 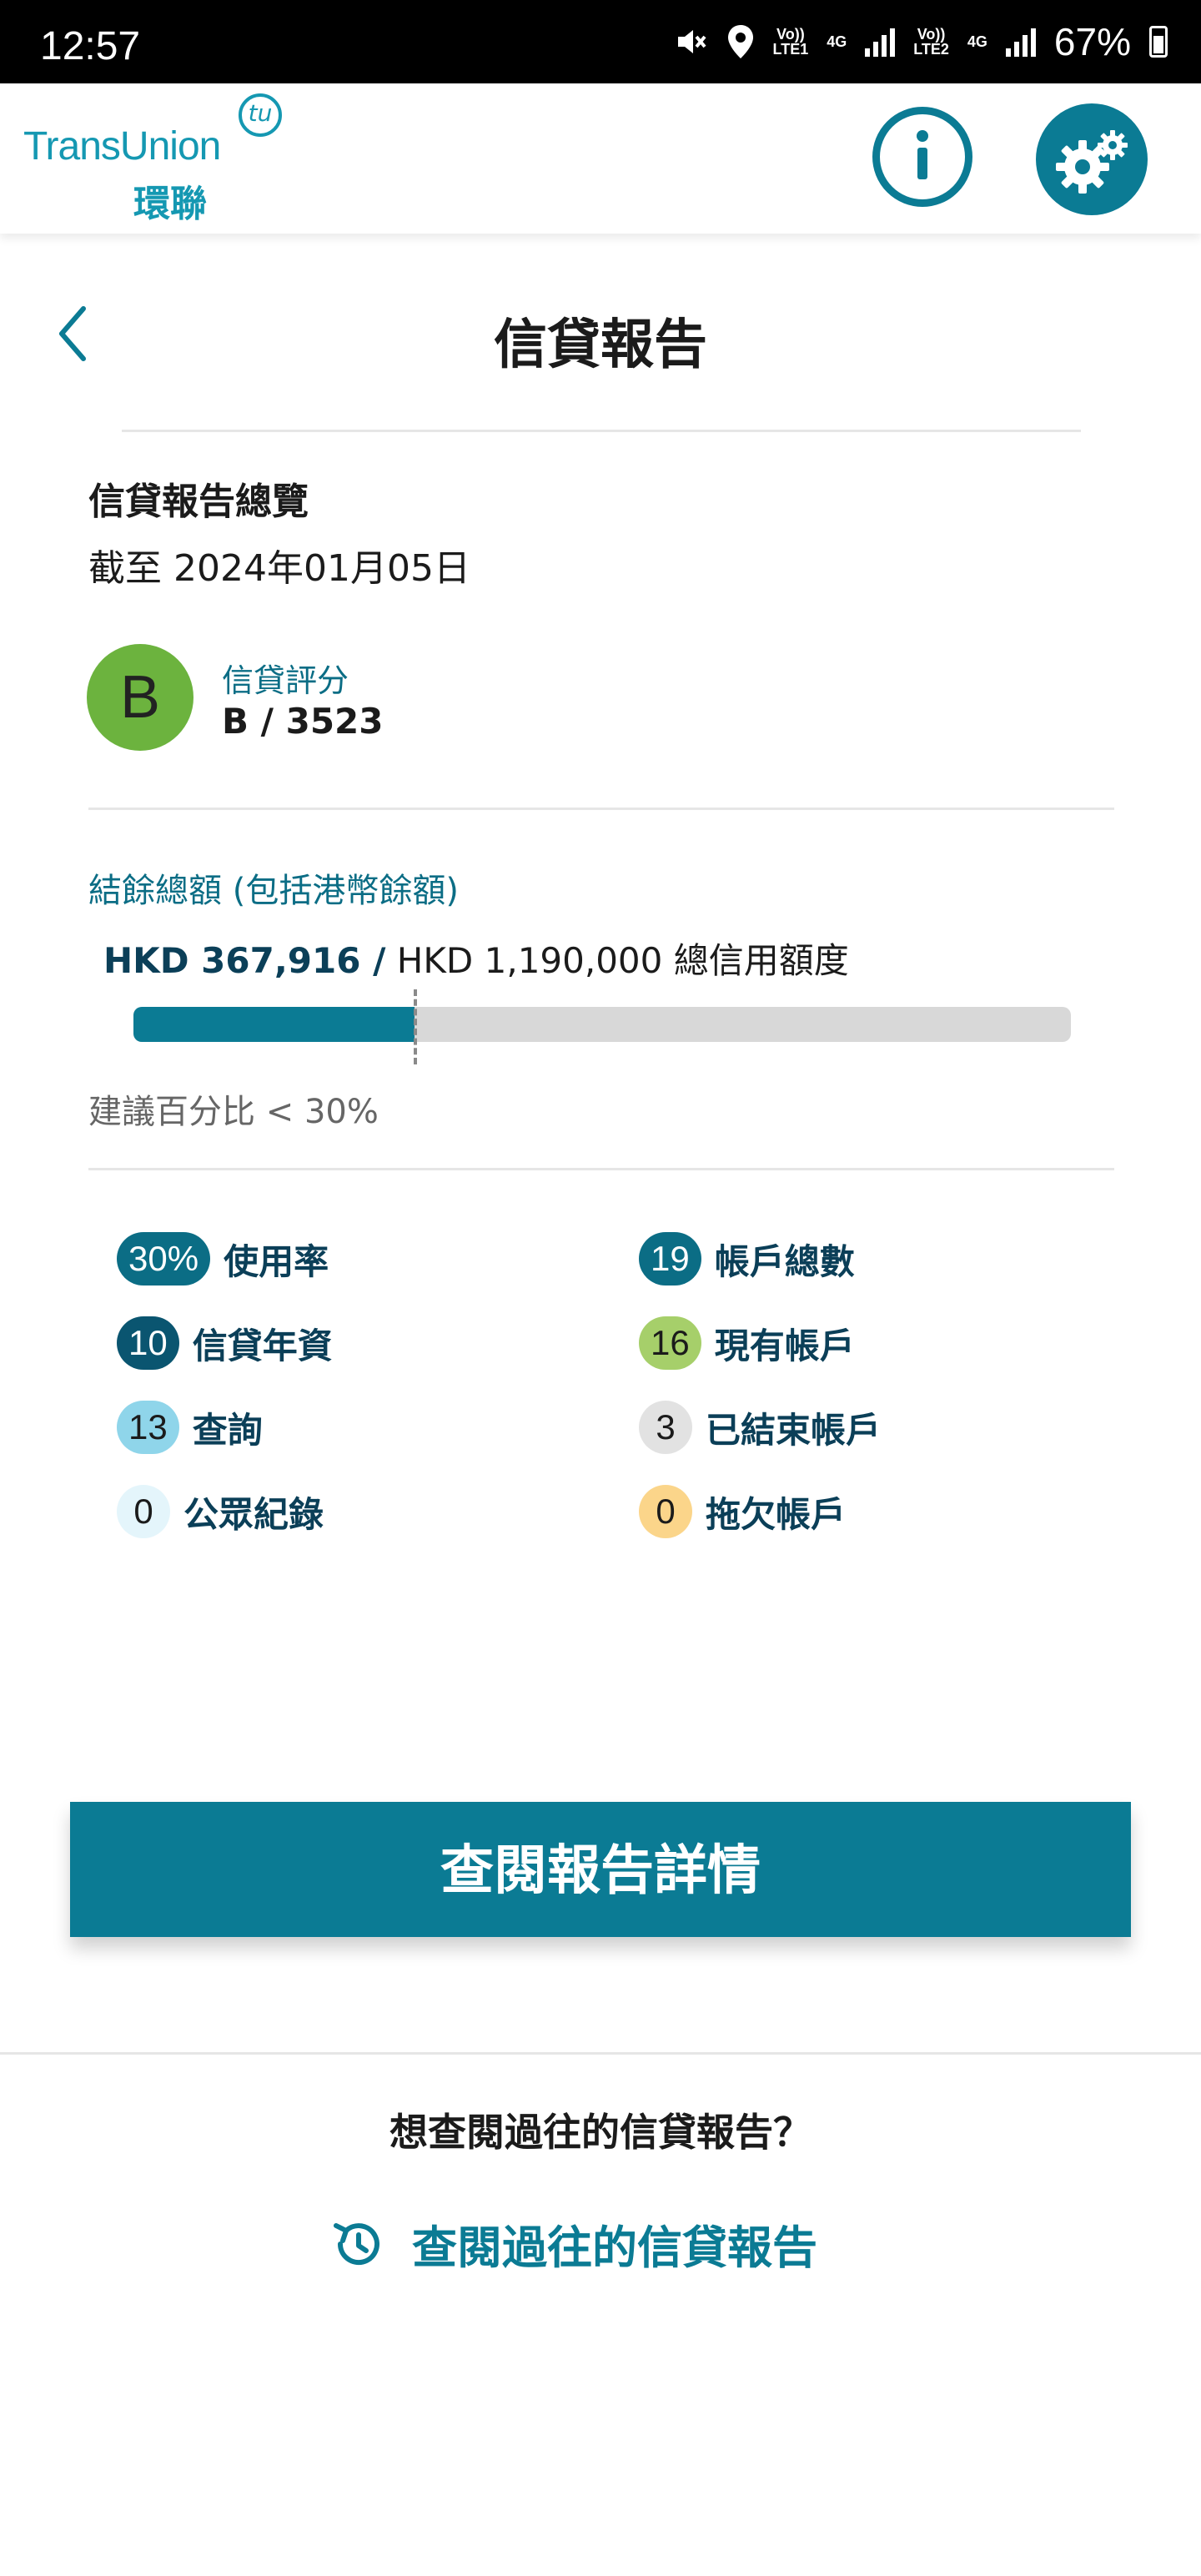 What do you see at coordinates (140, 697) in the screenshot?
I see `credit-grade-badge: B` at bounding box center [140, 697].